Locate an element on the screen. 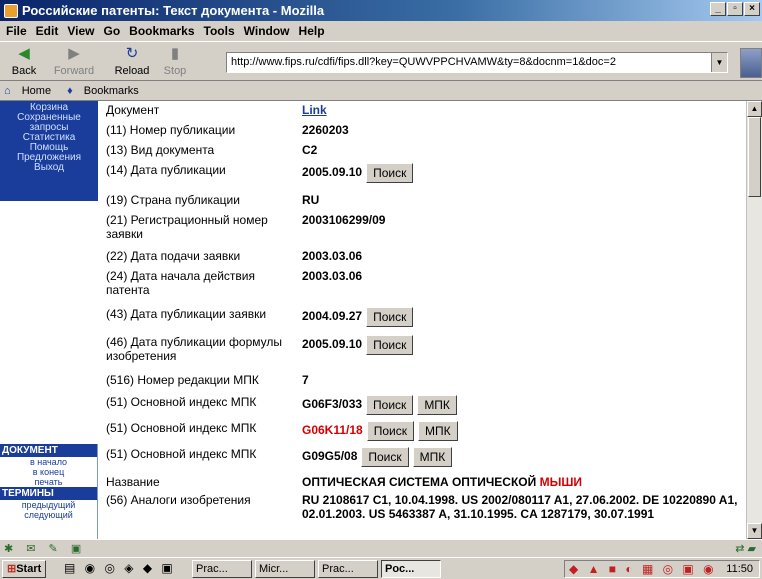 This screenshot has width=762, height=579. menu-edit: Edit is located at coordinates (47, 31).